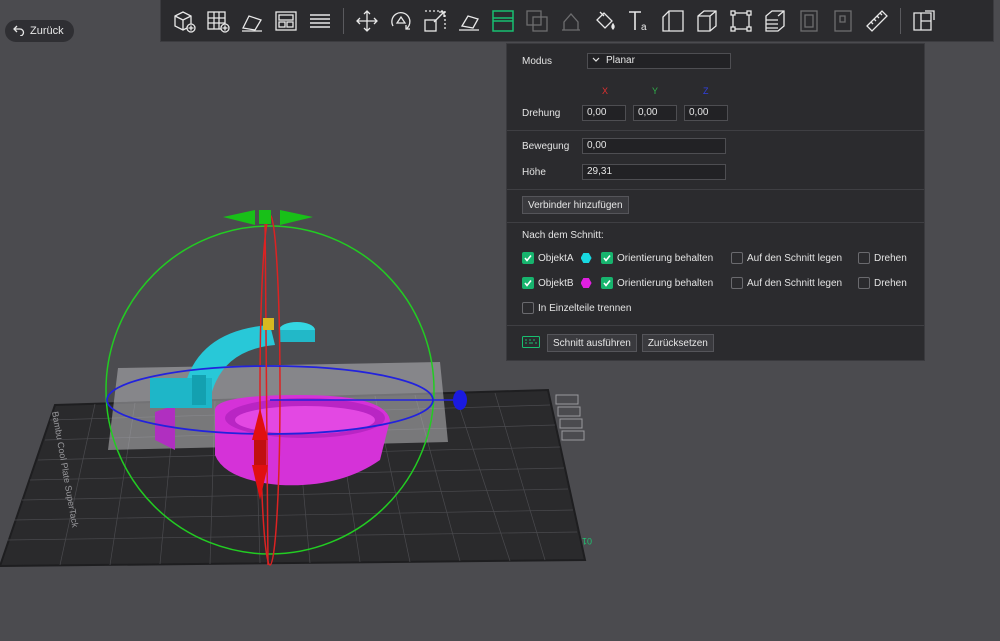 This screenshot has height=641, width=1000. I want to click on object-b-place-on-cut-label: Auf den Schnitt legen, so click(795, 283).